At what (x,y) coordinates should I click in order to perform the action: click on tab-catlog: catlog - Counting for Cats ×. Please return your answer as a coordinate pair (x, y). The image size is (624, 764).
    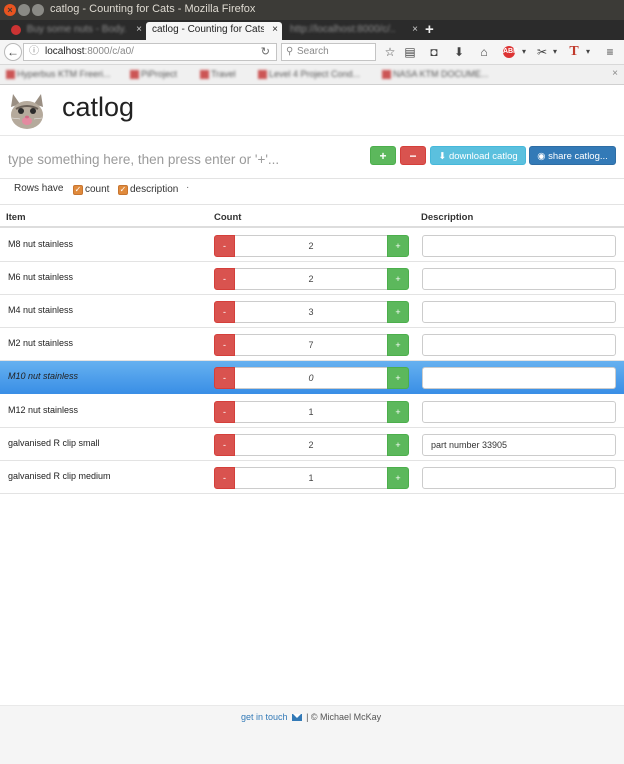
    Looking at the image, I should click on (214, 31).